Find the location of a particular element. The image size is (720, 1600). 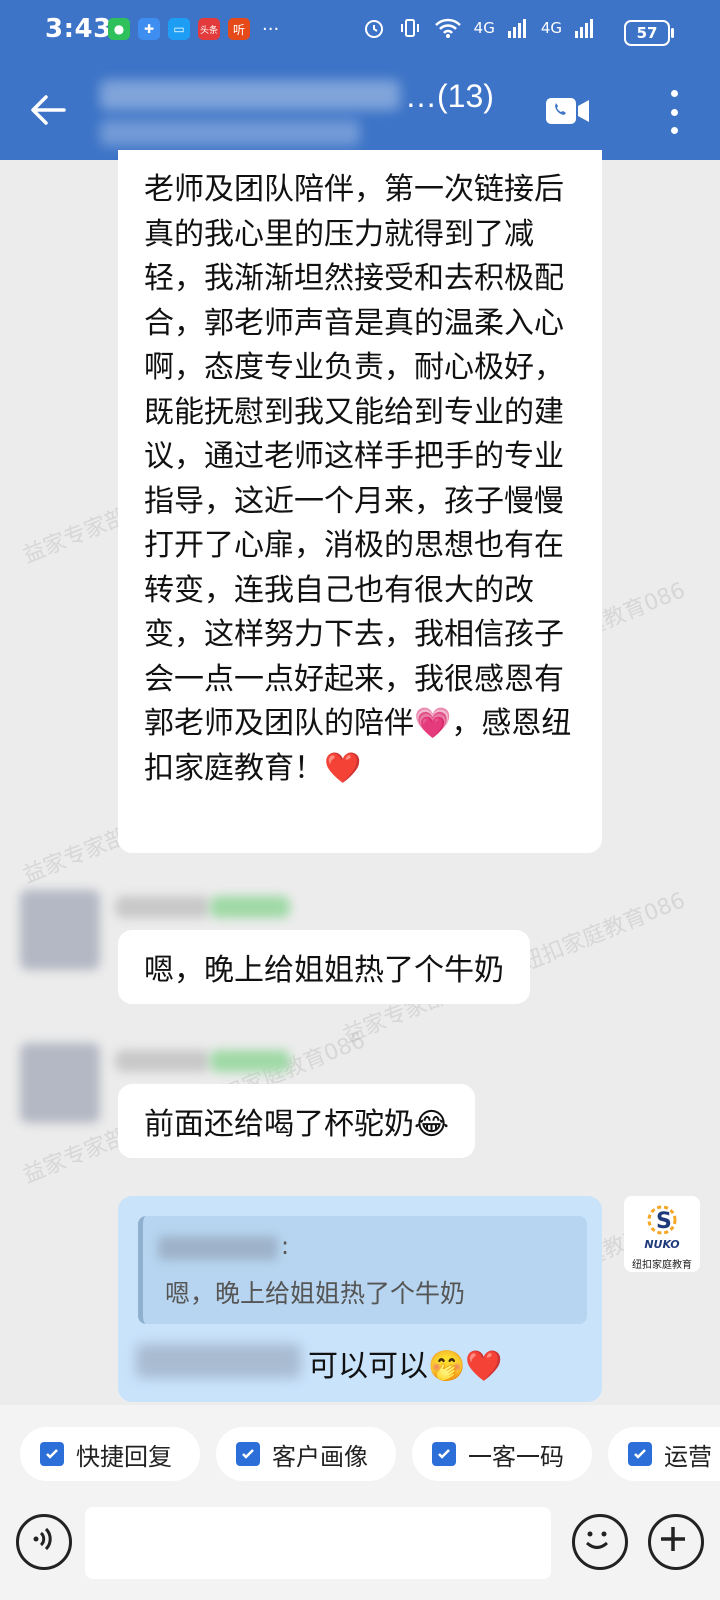

chat-title-blurred is located at coordinates (250, 95).